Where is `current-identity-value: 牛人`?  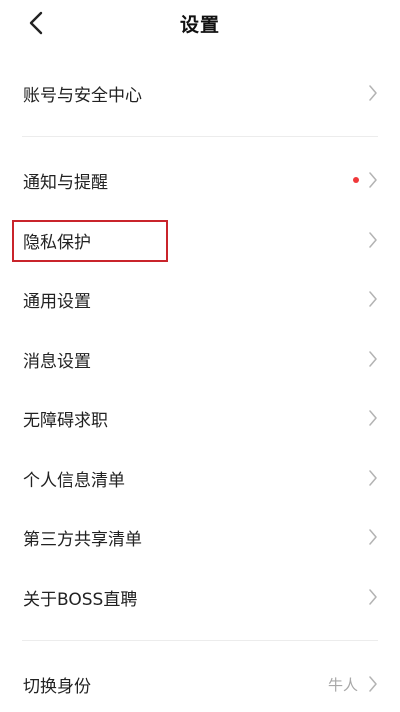 current-identity-value: 牛人 is located at coordinates (342, 684).